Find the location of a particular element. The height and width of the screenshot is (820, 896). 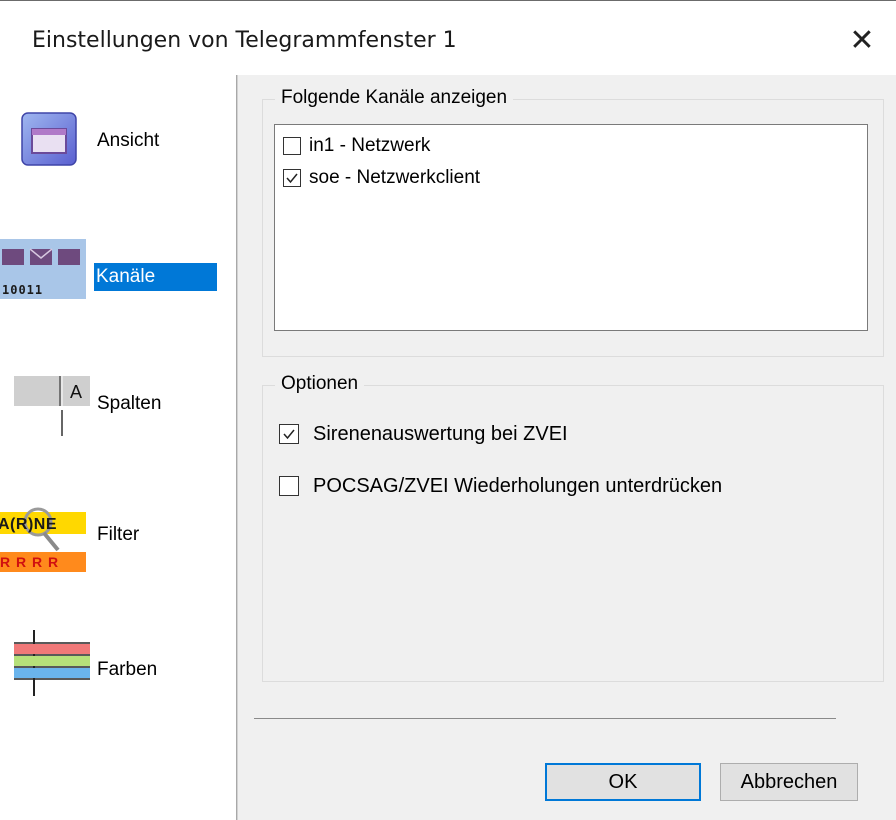

close-icon: ✕ is located at coordinates (862, 40).